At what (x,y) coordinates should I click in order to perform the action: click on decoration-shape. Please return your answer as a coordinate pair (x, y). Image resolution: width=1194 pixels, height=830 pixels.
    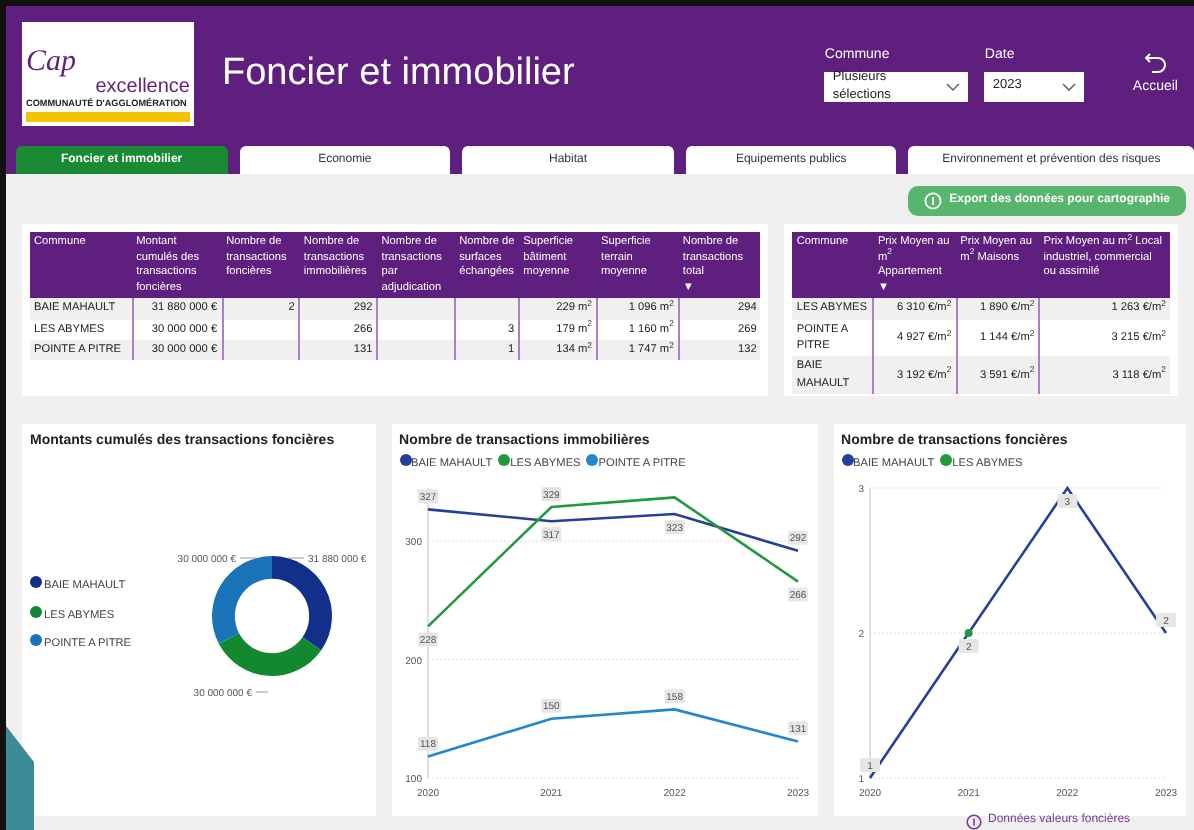
    Looking at the image, I should click on (22, 778).